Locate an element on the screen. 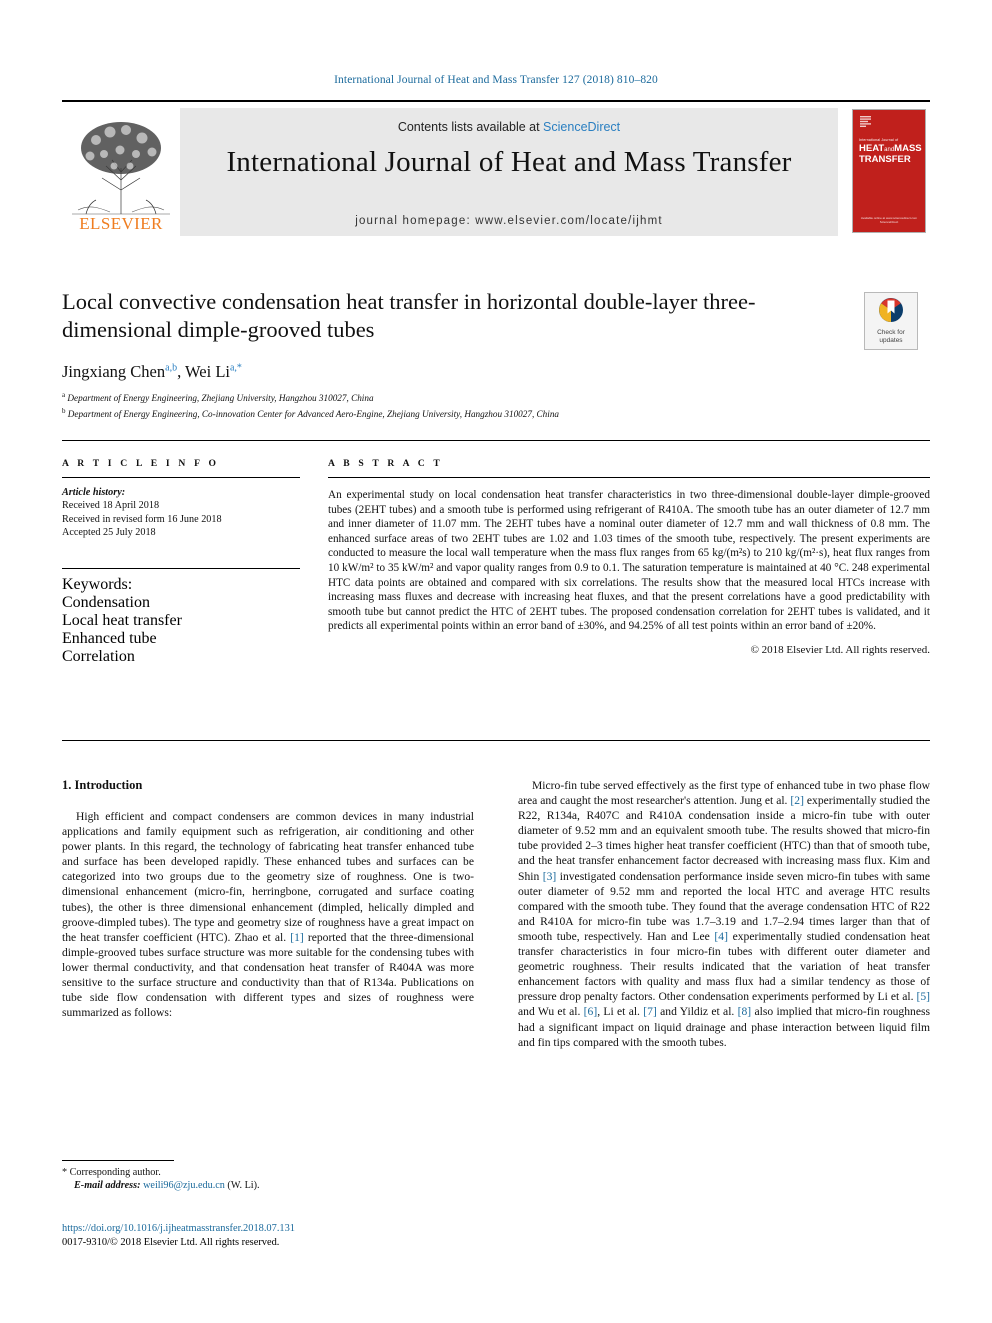  author-1-affil-marker: a,b is located at coordinates (171, 368).